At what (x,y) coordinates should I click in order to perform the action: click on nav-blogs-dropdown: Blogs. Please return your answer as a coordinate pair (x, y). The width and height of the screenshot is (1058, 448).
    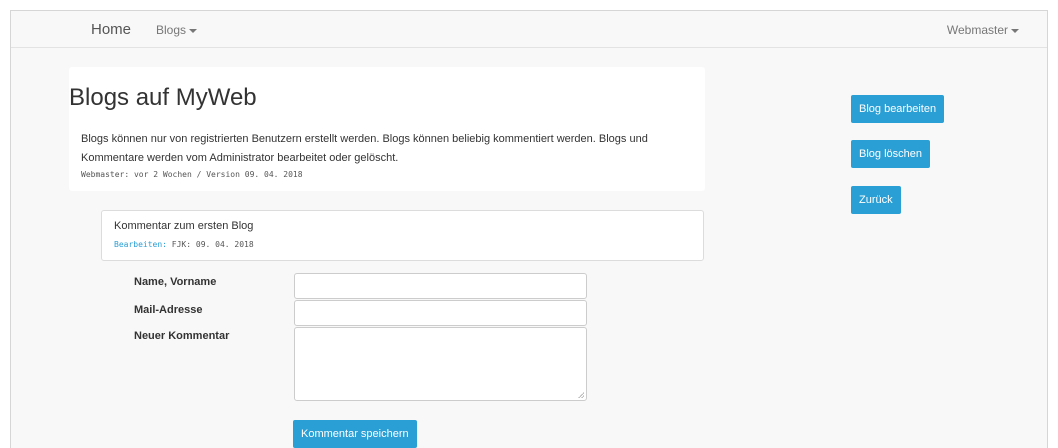
    Looking at the image, I should click on (177, 30).